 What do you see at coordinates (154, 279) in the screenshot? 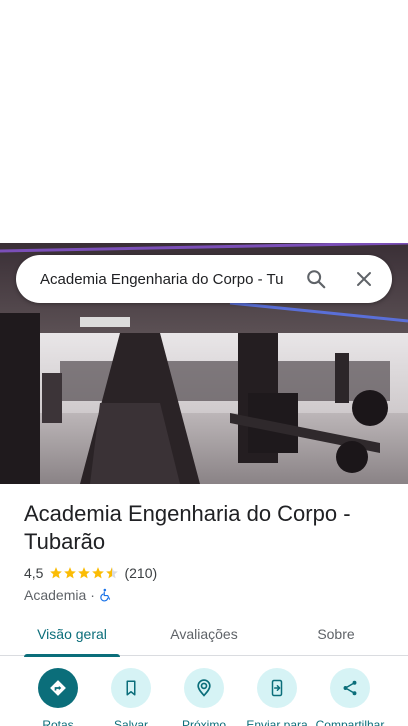
I see `search-query-text: Academia Engenharia do Corpo - Tu` at bounding box center [154, 279].